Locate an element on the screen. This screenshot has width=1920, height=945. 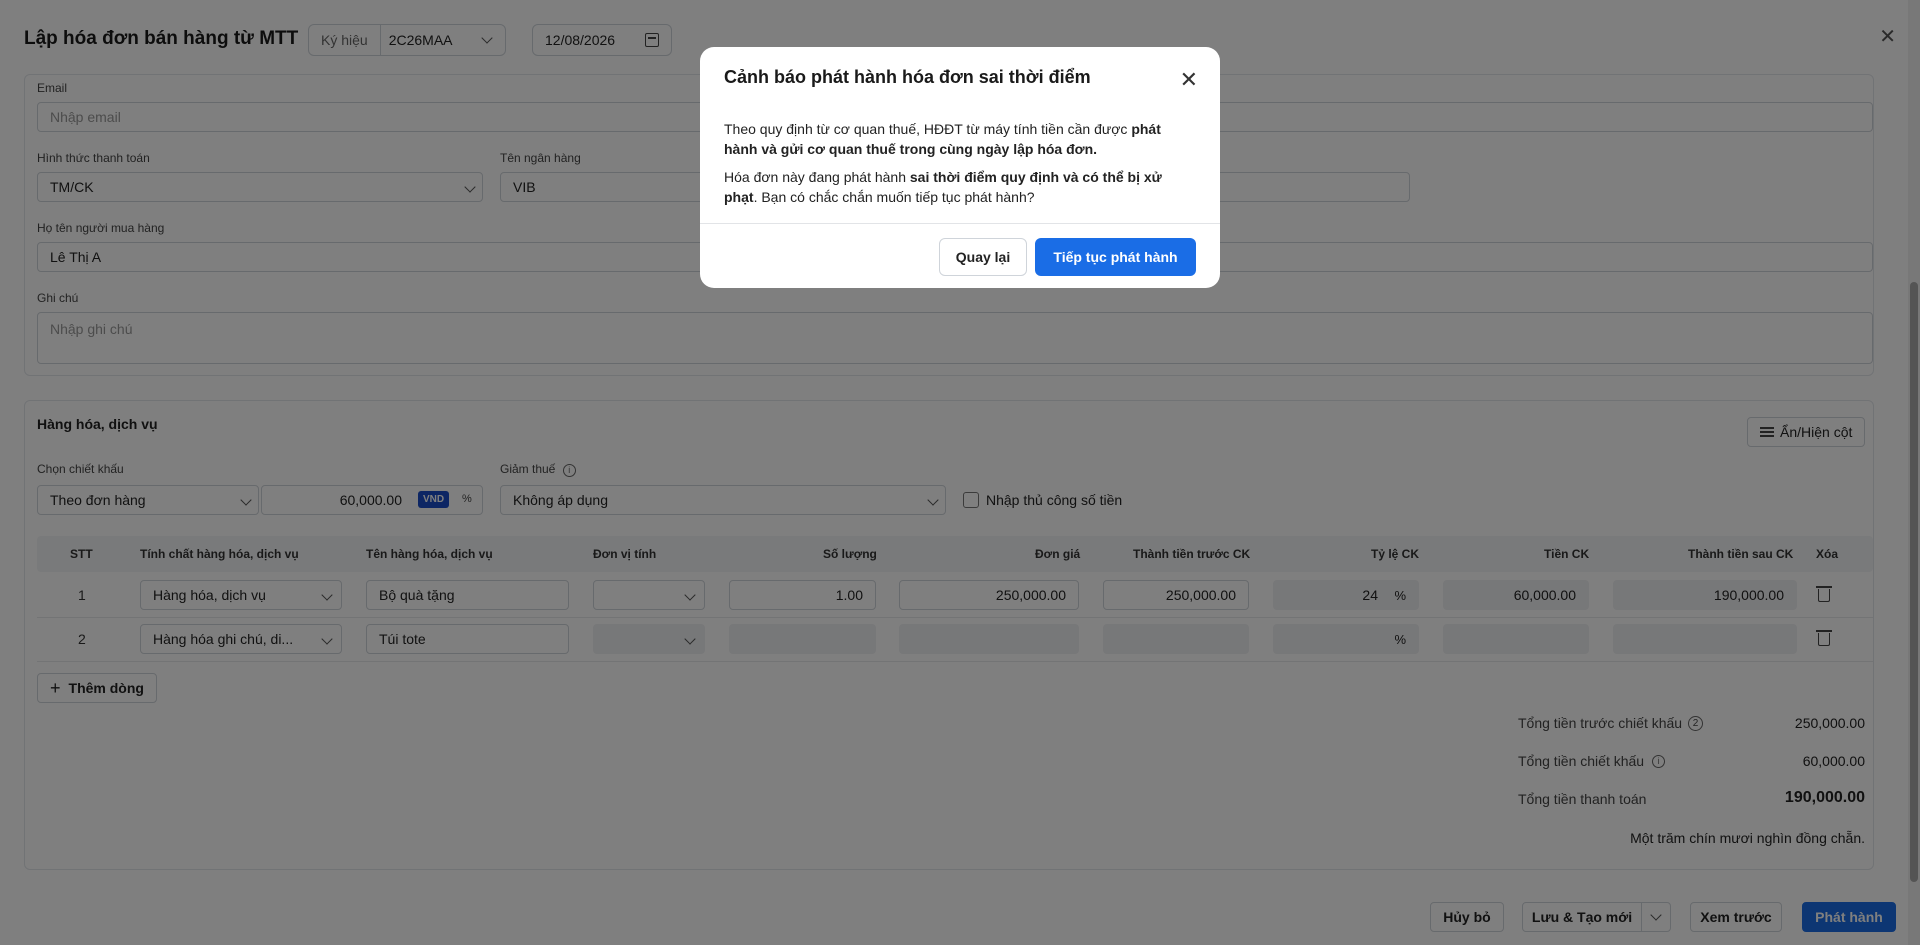
dialog-divider is located at coordinates (960, 223).